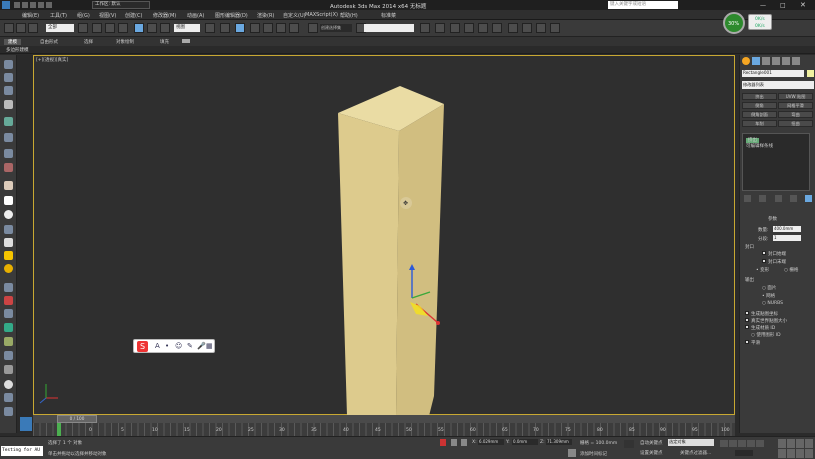 This screenshot has width=815, height=459. I want to click on edit-named-sets-icon, so click(313, 28).